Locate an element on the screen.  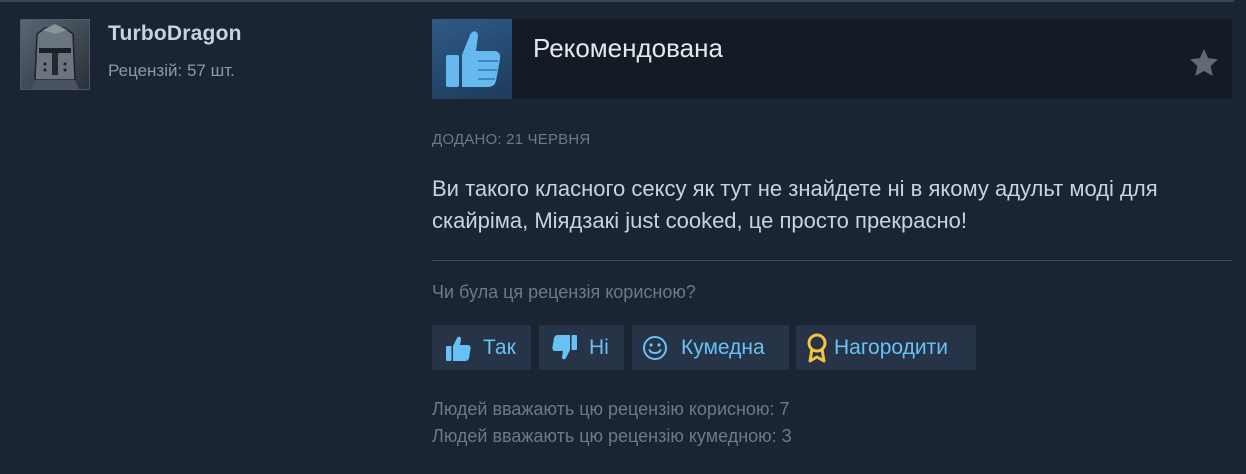
vote-no-button: Ні is located at coordinates (581, 347).